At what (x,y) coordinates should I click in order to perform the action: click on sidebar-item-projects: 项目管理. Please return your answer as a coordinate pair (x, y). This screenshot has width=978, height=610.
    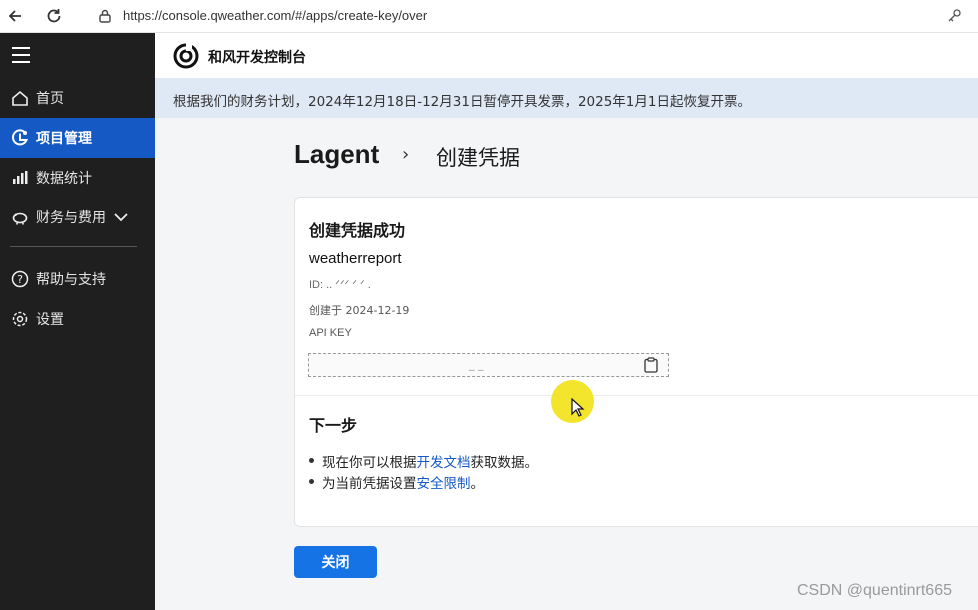
    Looking at the image, I should click on (77, 138).